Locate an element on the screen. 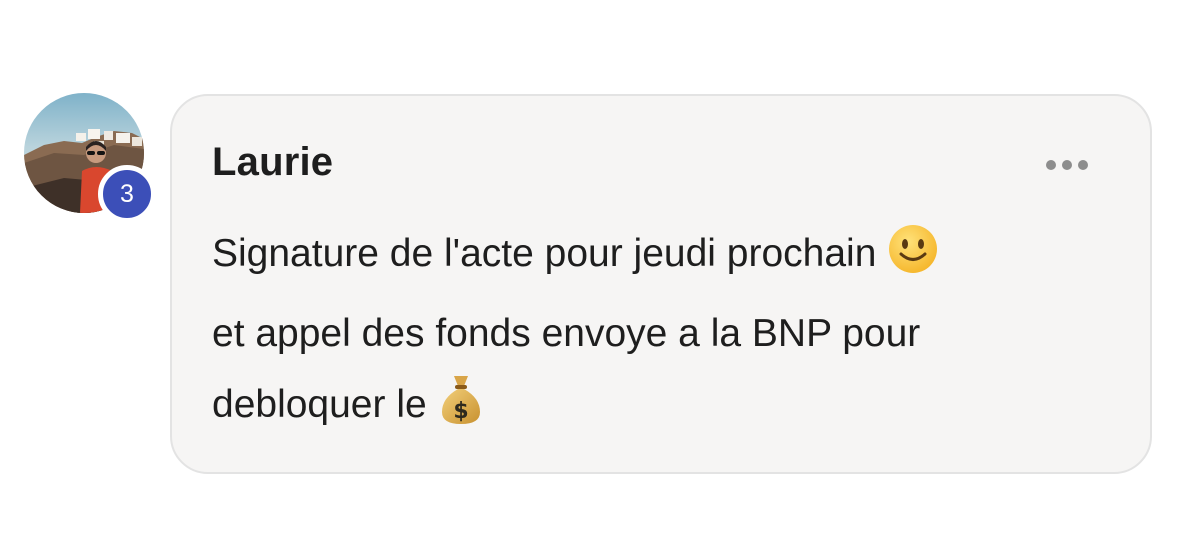 The image size is (1179, 546). message-line: Signature de l'acte pour jeudi prochain is located at coordinates (662, 258).